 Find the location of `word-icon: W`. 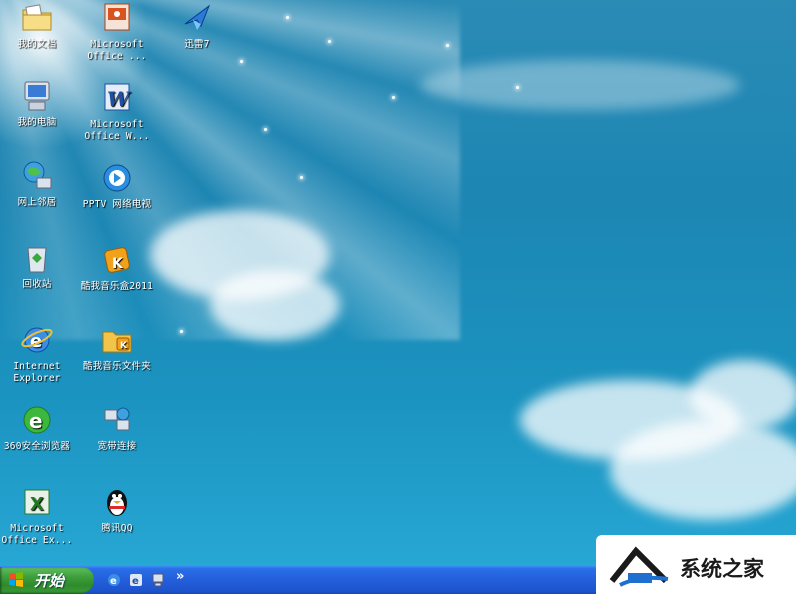

word-icon: W is located at coordinates (117, 98).